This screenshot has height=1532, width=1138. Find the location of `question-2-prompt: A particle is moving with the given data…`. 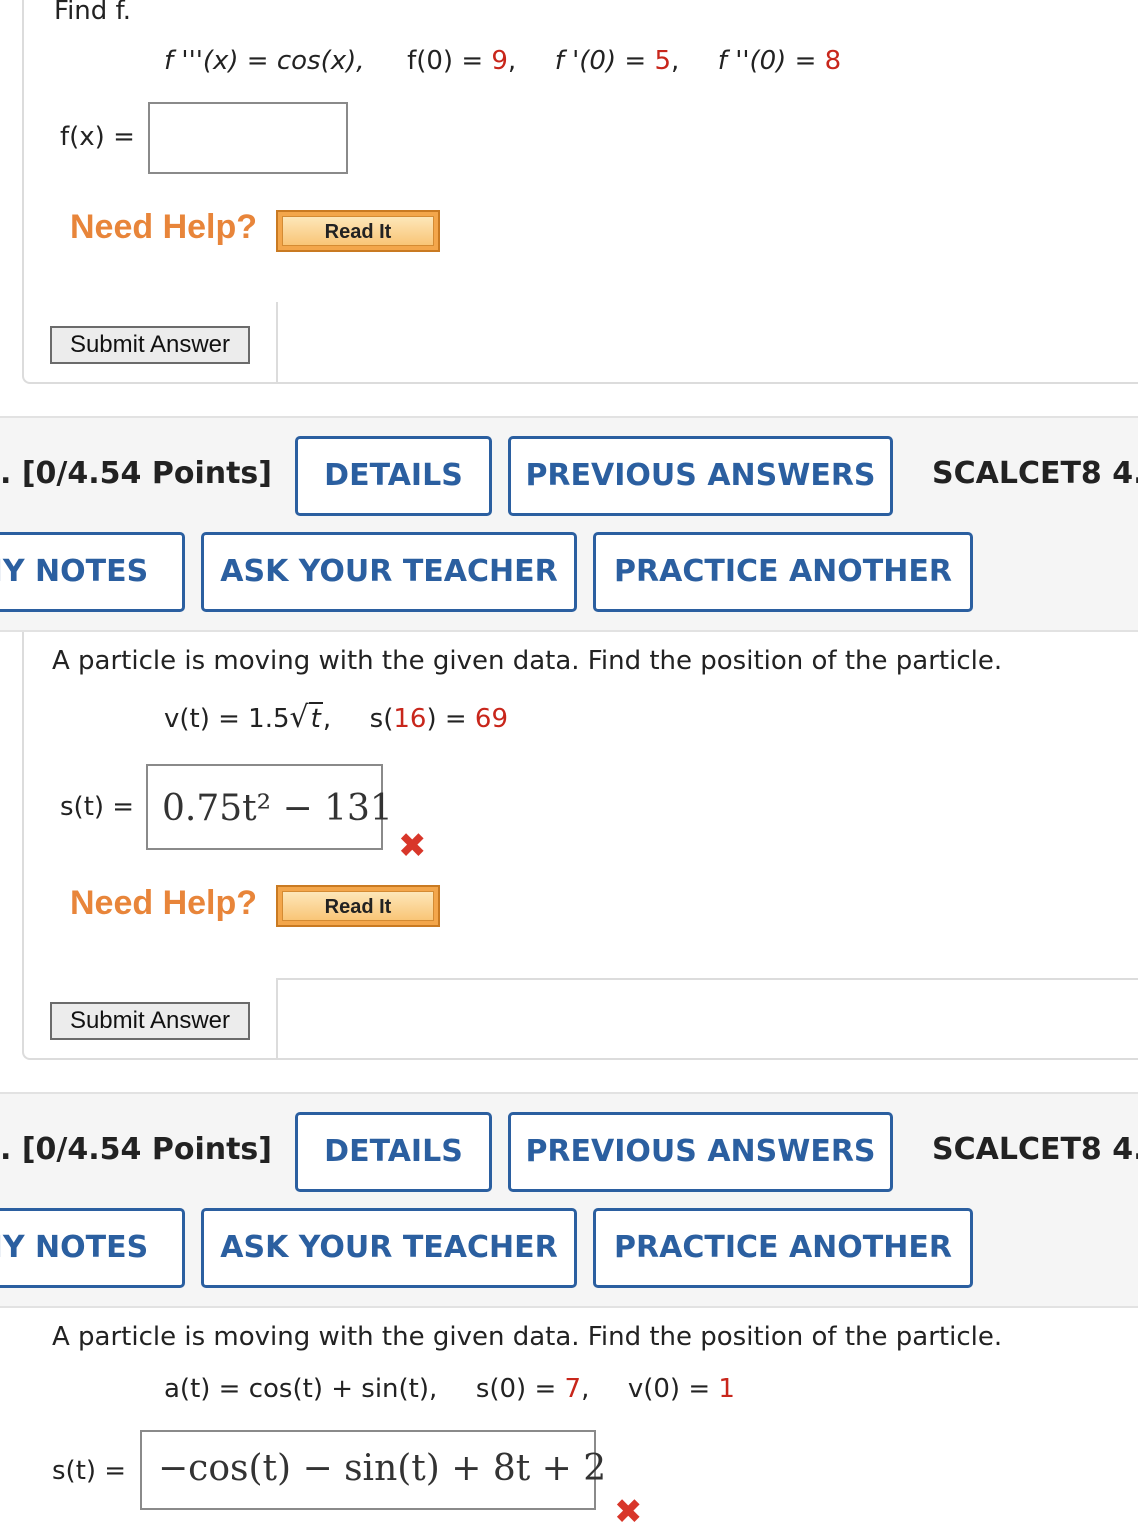

question-2-prompt: A particle is moving with the given data… is located at coordinates (527, 661).